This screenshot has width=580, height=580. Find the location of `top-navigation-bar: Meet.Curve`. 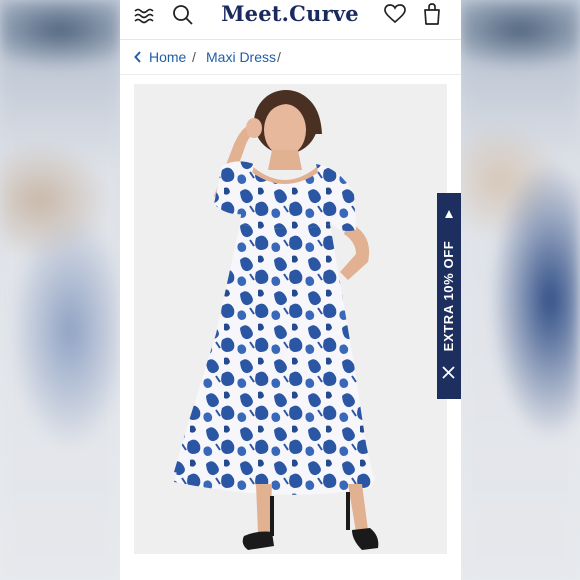

top-navigation-bar: Meet.Curve is located at coordinates (290, 20).